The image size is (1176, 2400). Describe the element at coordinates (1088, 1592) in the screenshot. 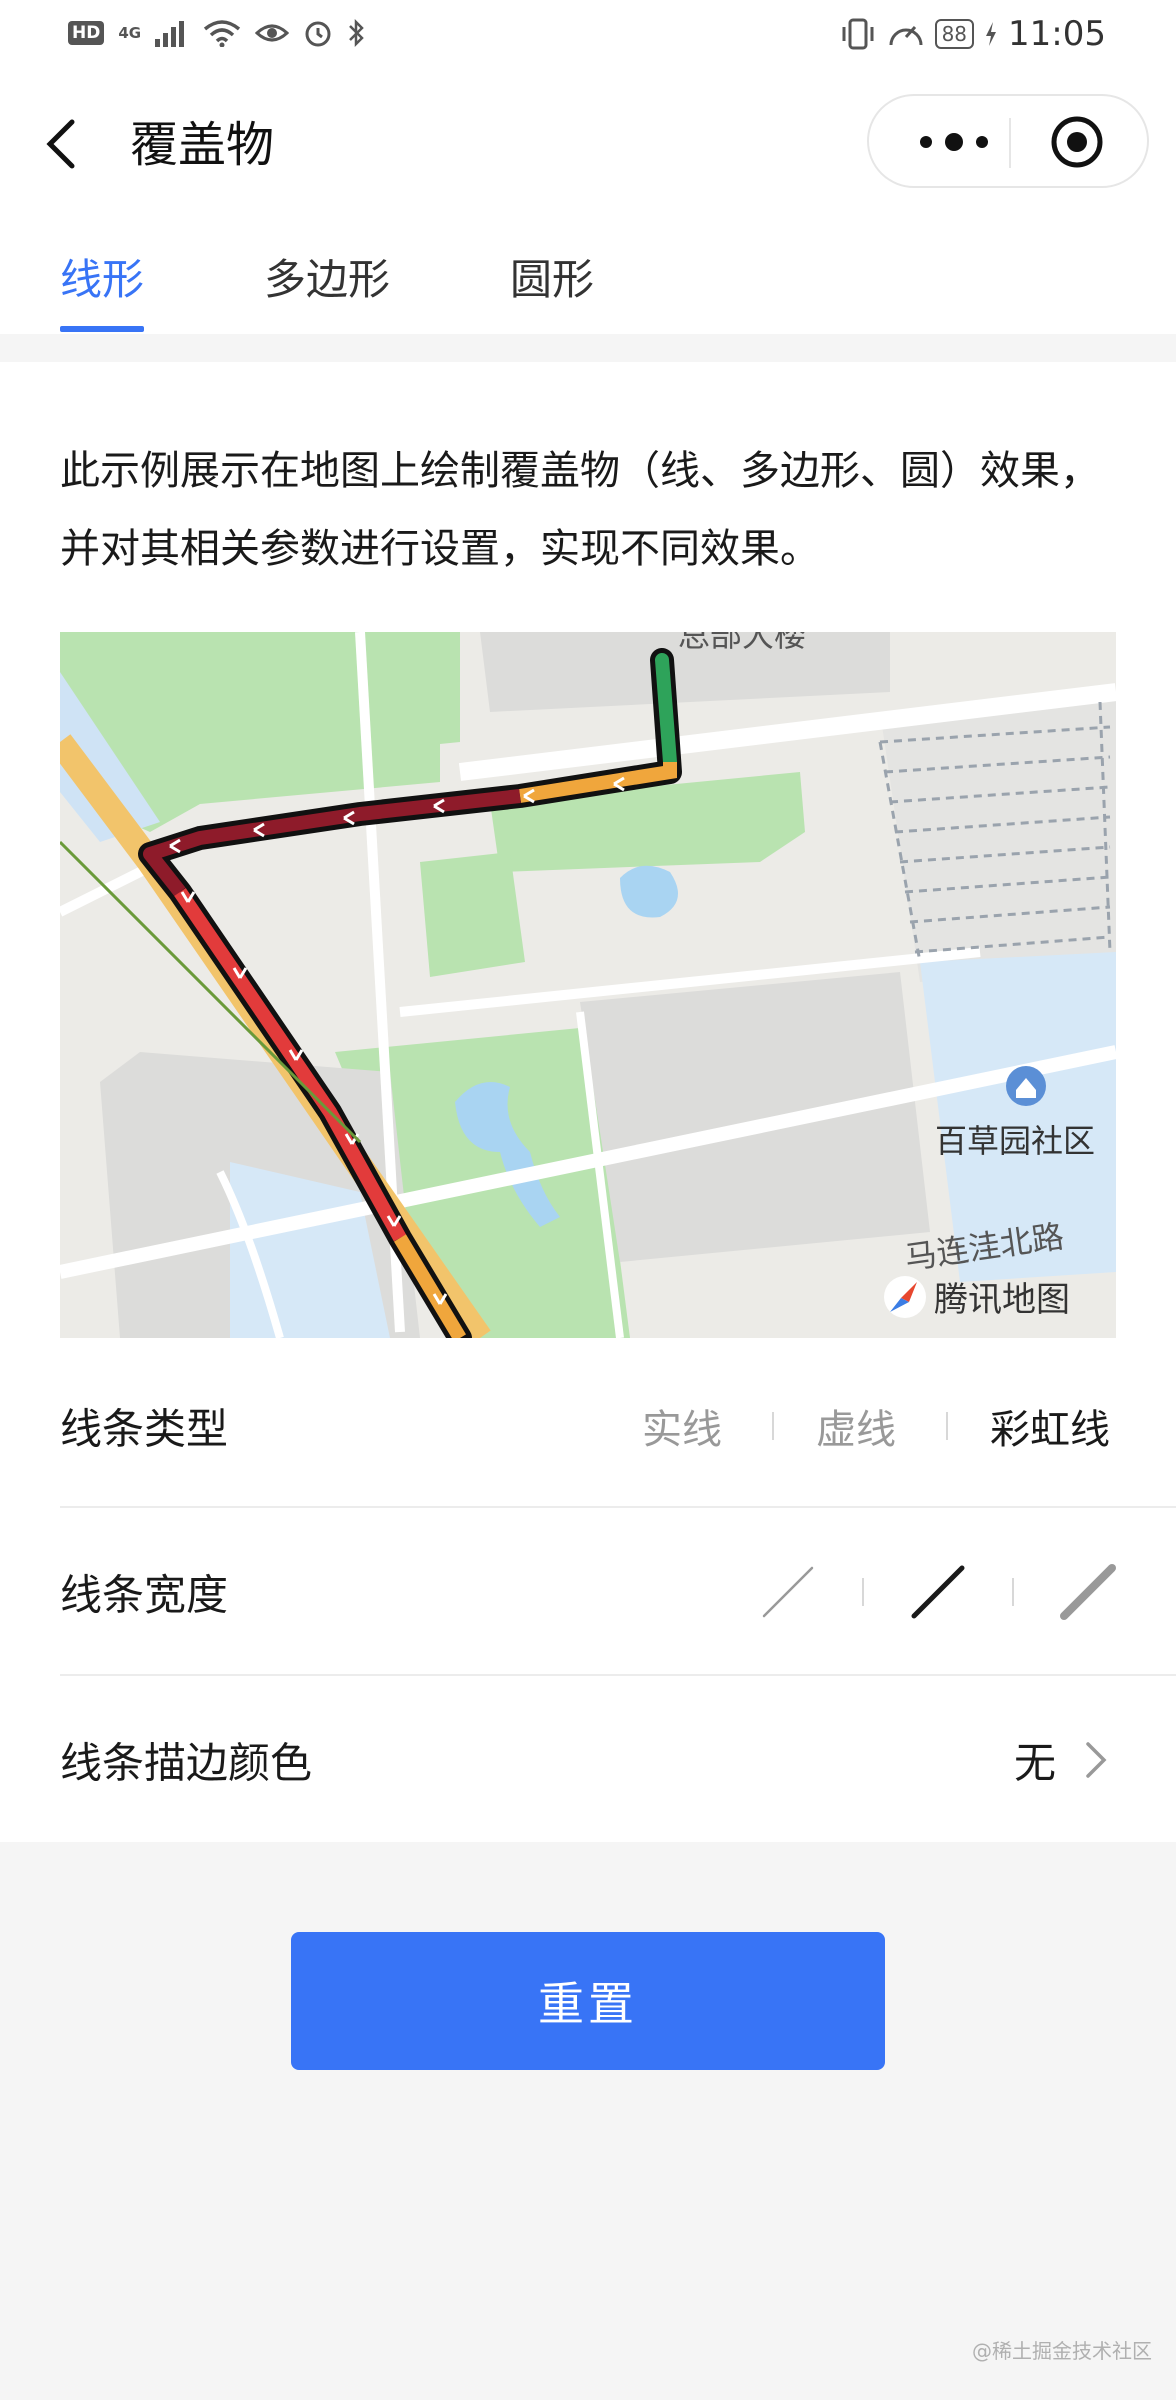

I see `line-width-thick-icon` at that location.